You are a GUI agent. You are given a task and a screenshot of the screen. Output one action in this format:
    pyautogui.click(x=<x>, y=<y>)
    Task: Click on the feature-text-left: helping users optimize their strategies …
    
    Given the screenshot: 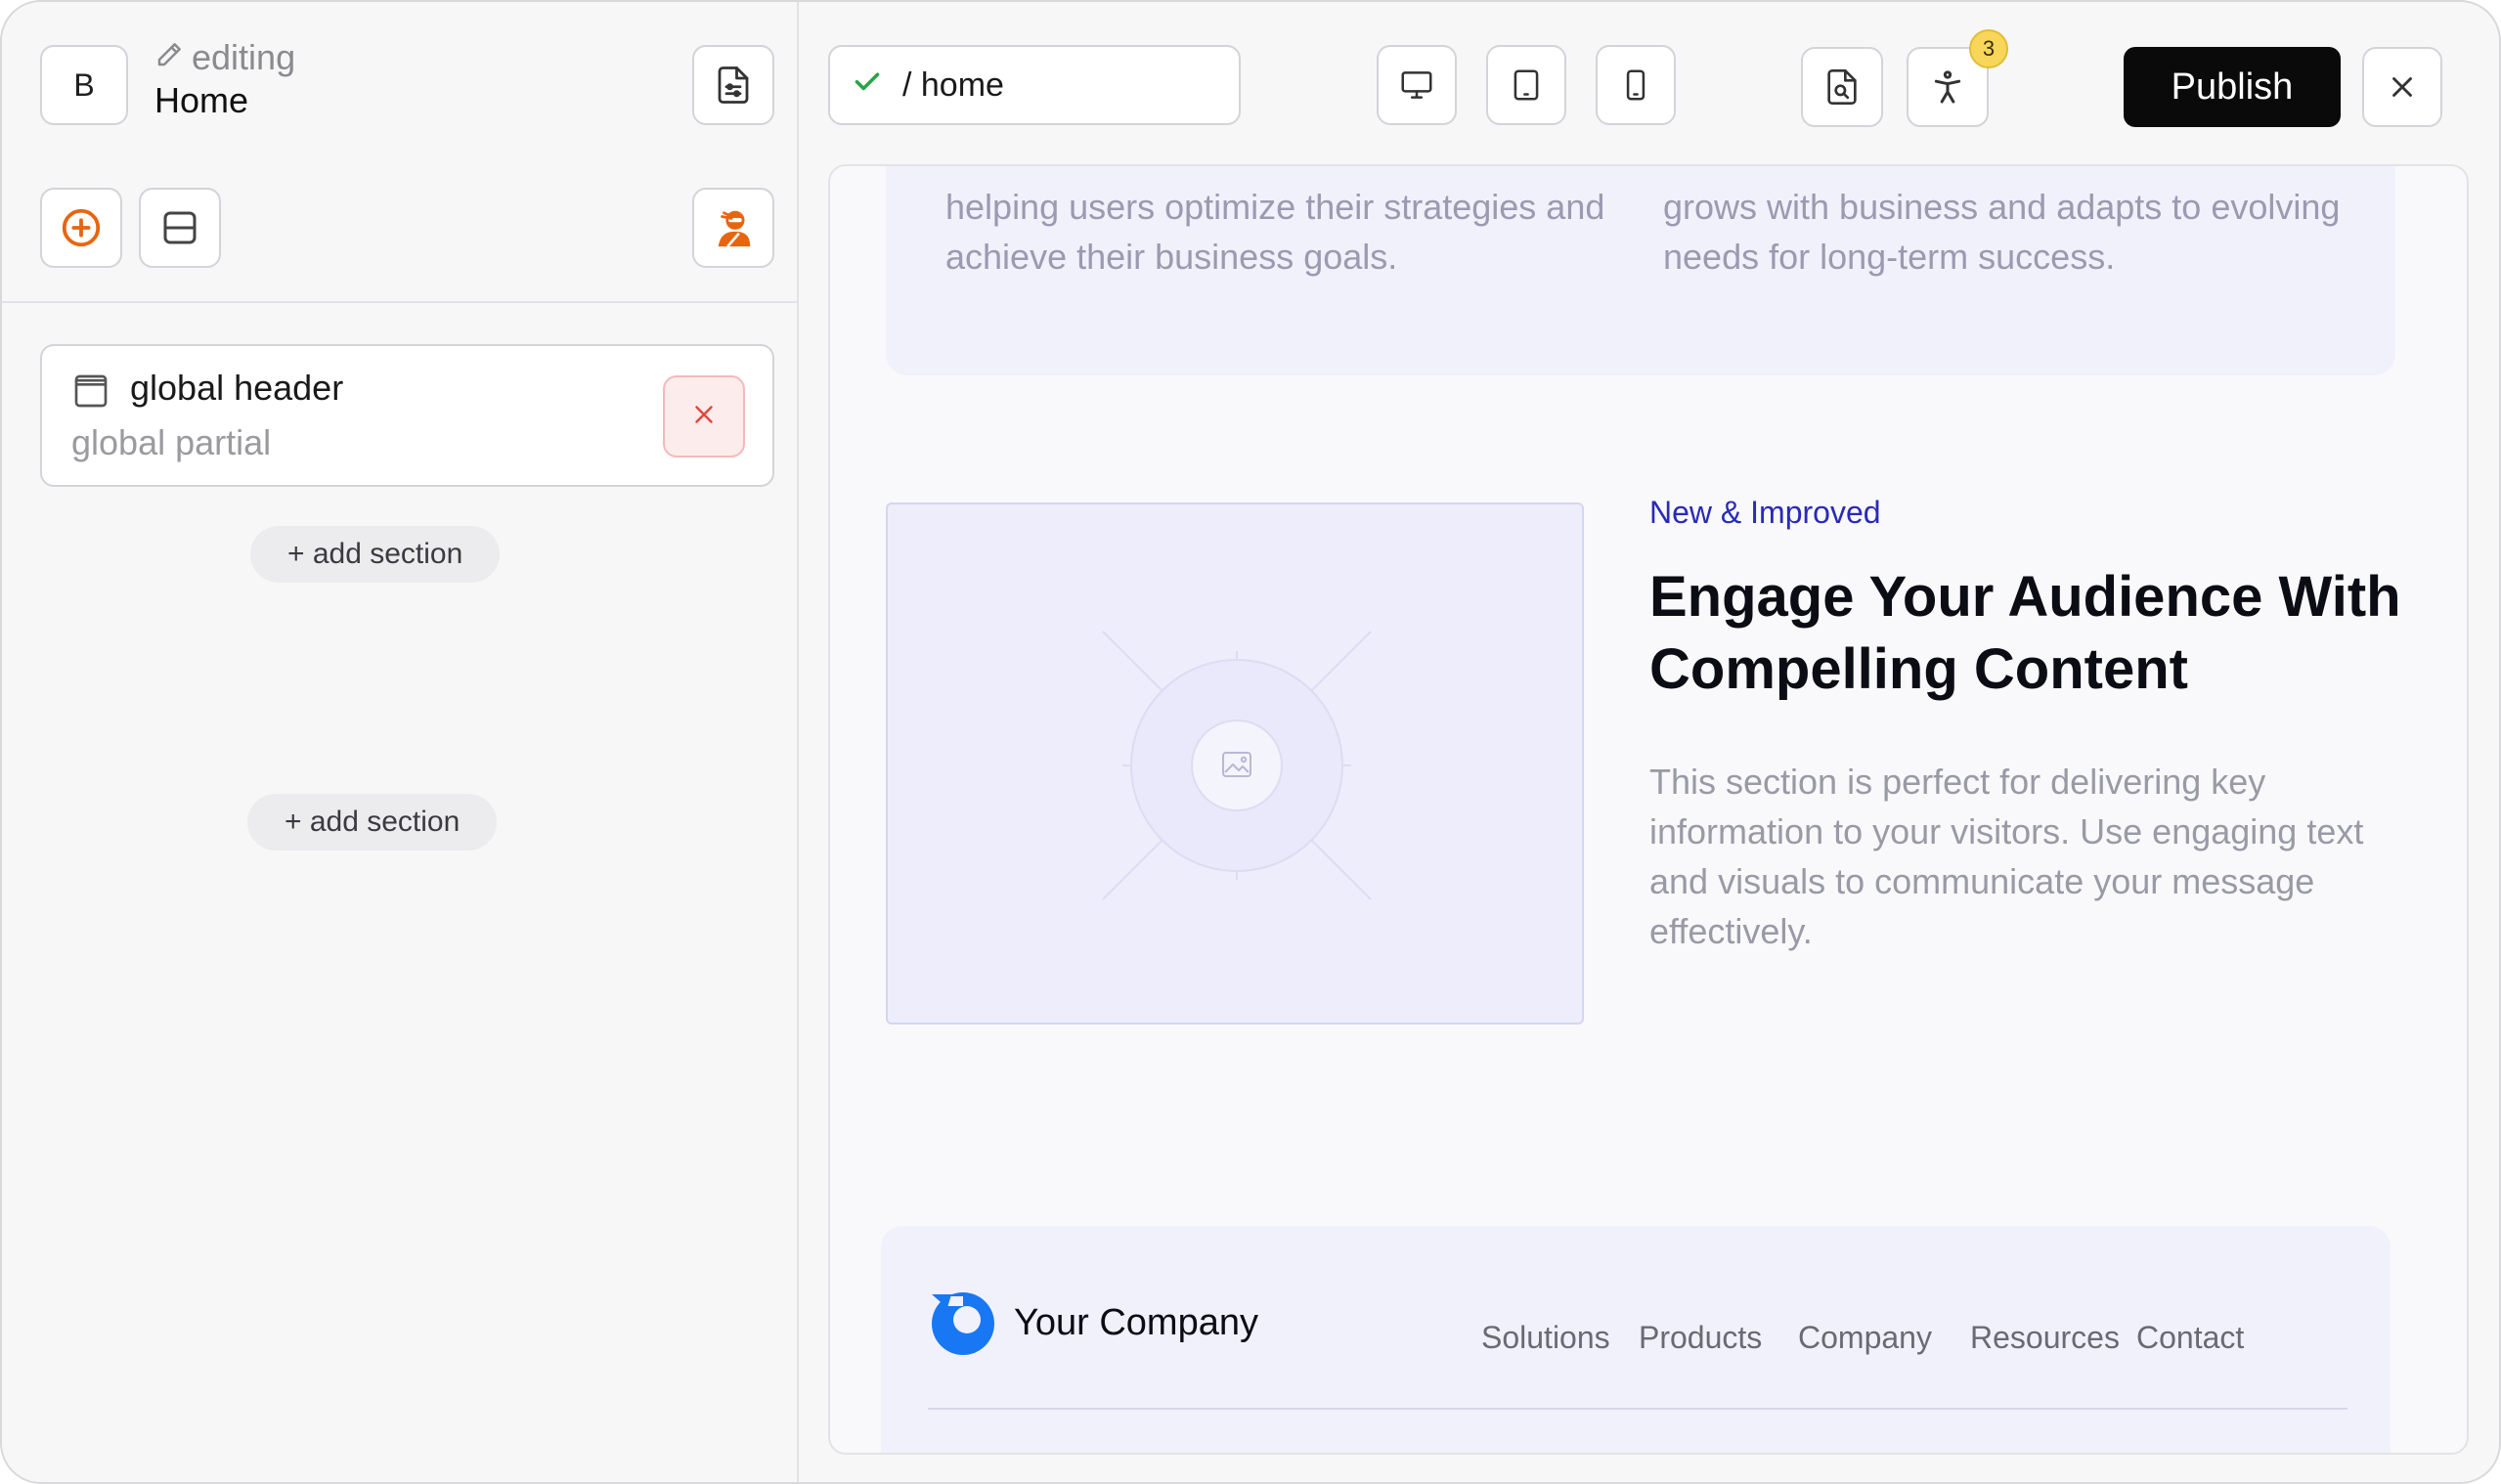 What is the action you would take?
    pyautogui.click(x=1275, y=232)
    